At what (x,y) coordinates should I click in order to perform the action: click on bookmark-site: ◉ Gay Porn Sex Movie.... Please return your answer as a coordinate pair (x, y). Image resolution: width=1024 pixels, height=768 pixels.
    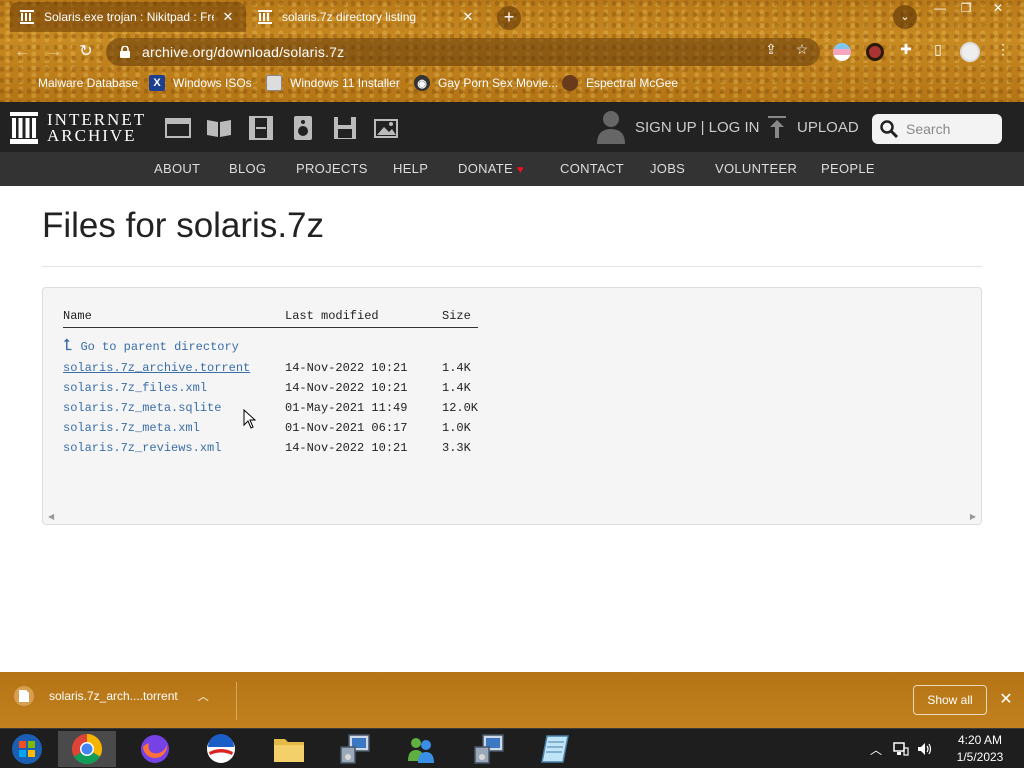
    Looking at the image, I should click on (486, 83).